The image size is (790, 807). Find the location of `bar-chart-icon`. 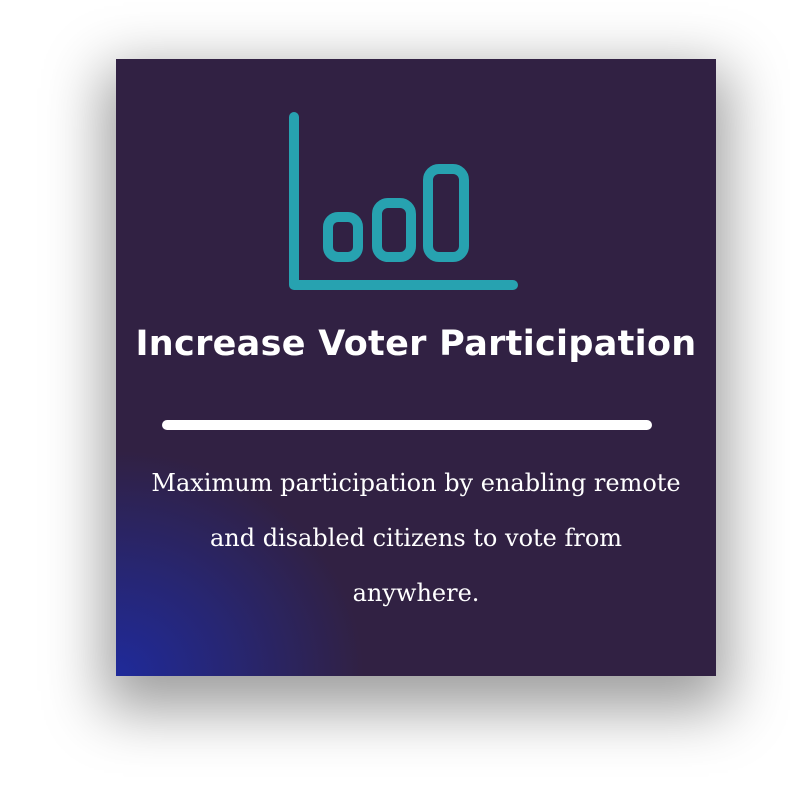

bar-chart-icon is located at coordinates (403, 201).